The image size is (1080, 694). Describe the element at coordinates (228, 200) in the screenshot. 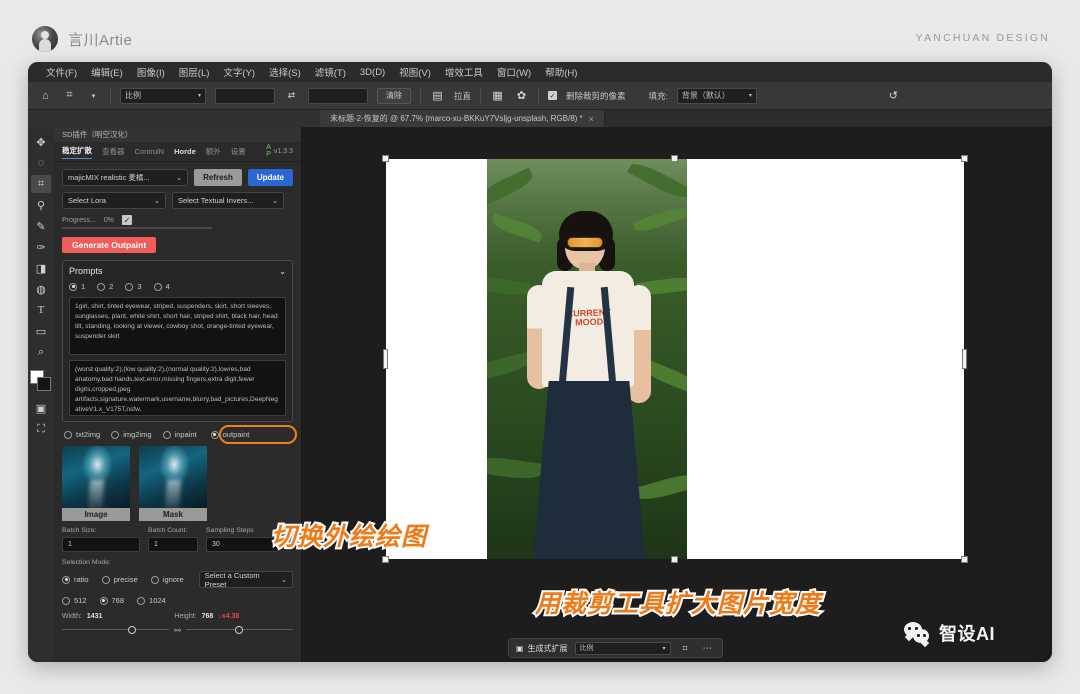

I see `textual-inversion-select: Select Textual Invers... ⌄` at that location.